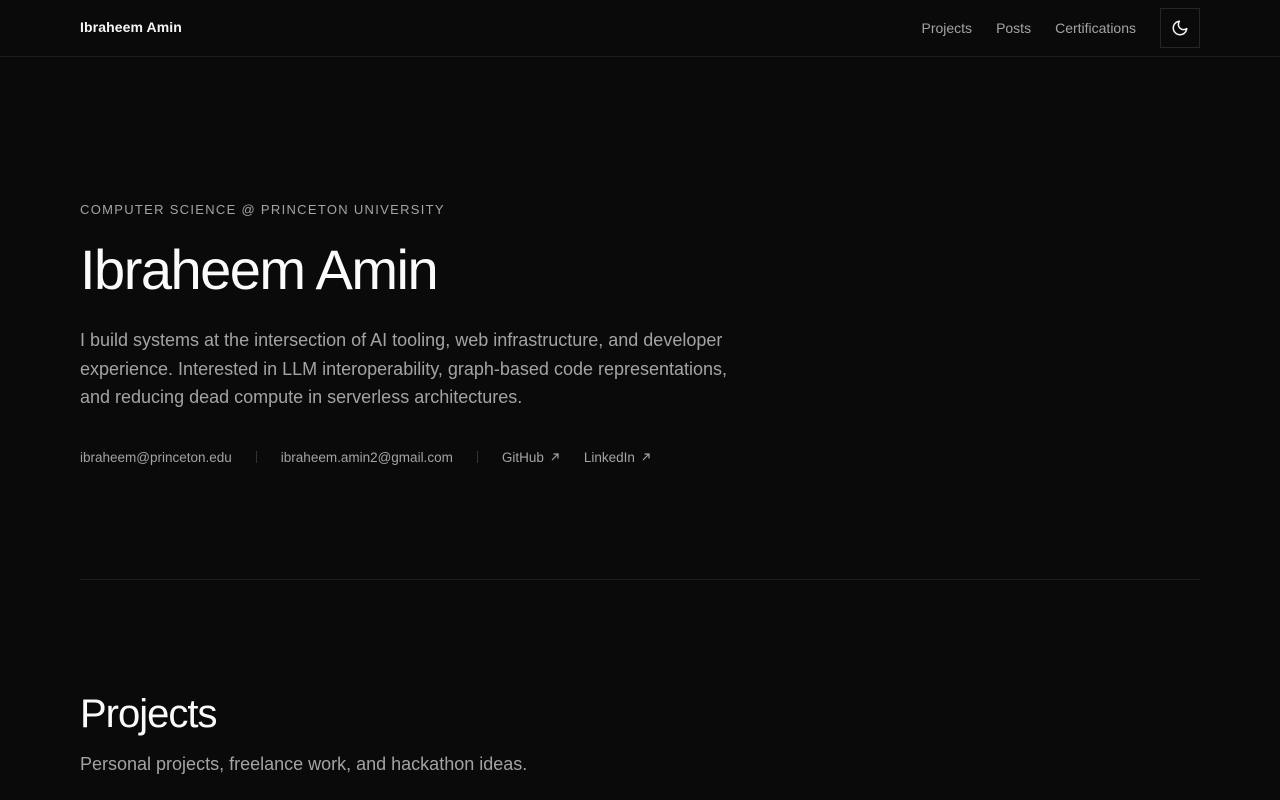 The width and height of the screenshot is (1280, 800). Describe the element at coordinates (262, 209) in the screenshot. I see `hero-eyebrow: Computer Science @ Princeton University` at that location.